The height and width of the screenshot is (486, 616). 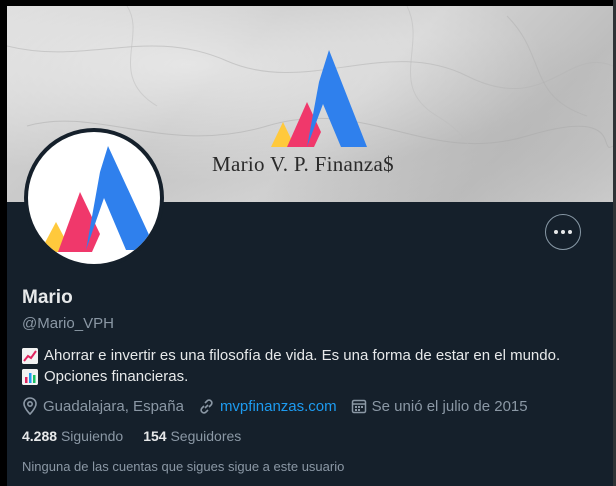 I want to click on location-item: Guadalajara, España, so click(x=103, y=406).